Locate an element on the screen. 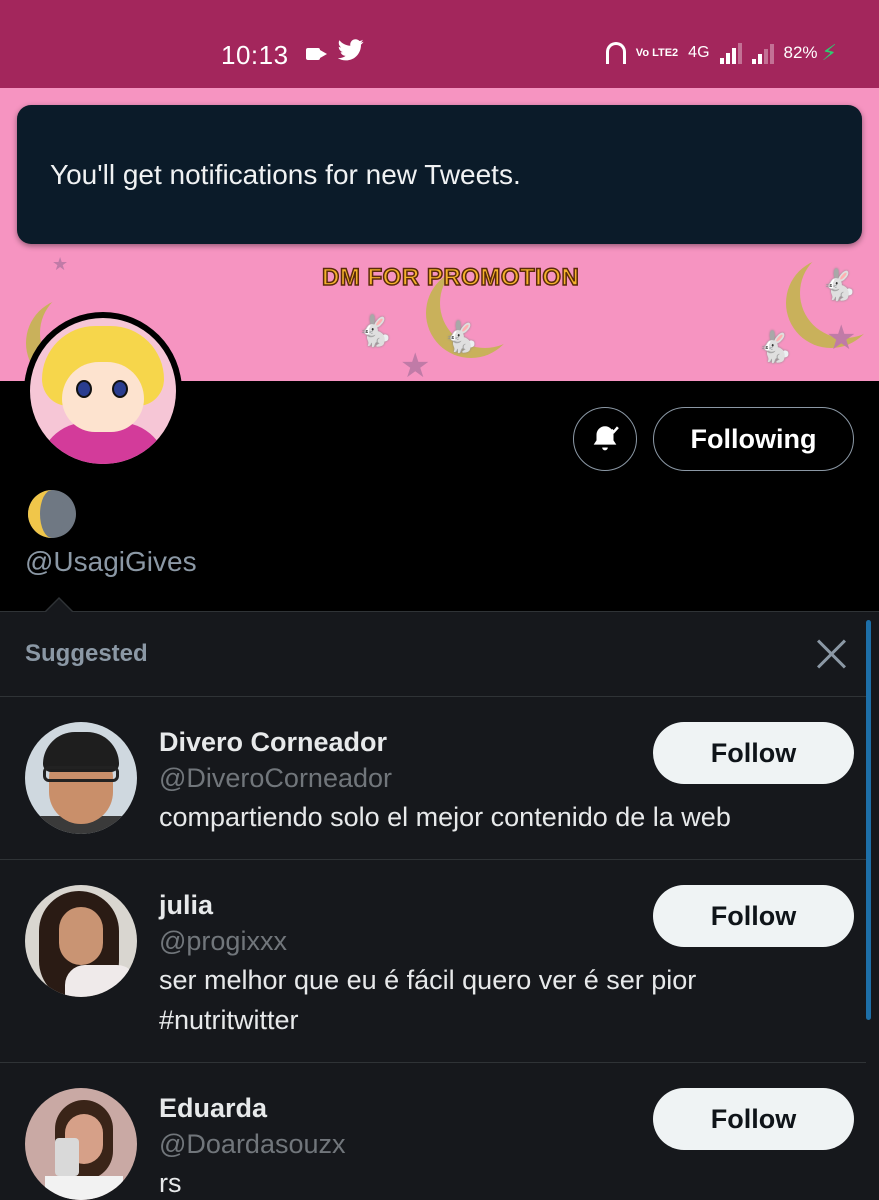  toast-message: You'll get notifications for new Tweets. is located at coordinates (285, 174).